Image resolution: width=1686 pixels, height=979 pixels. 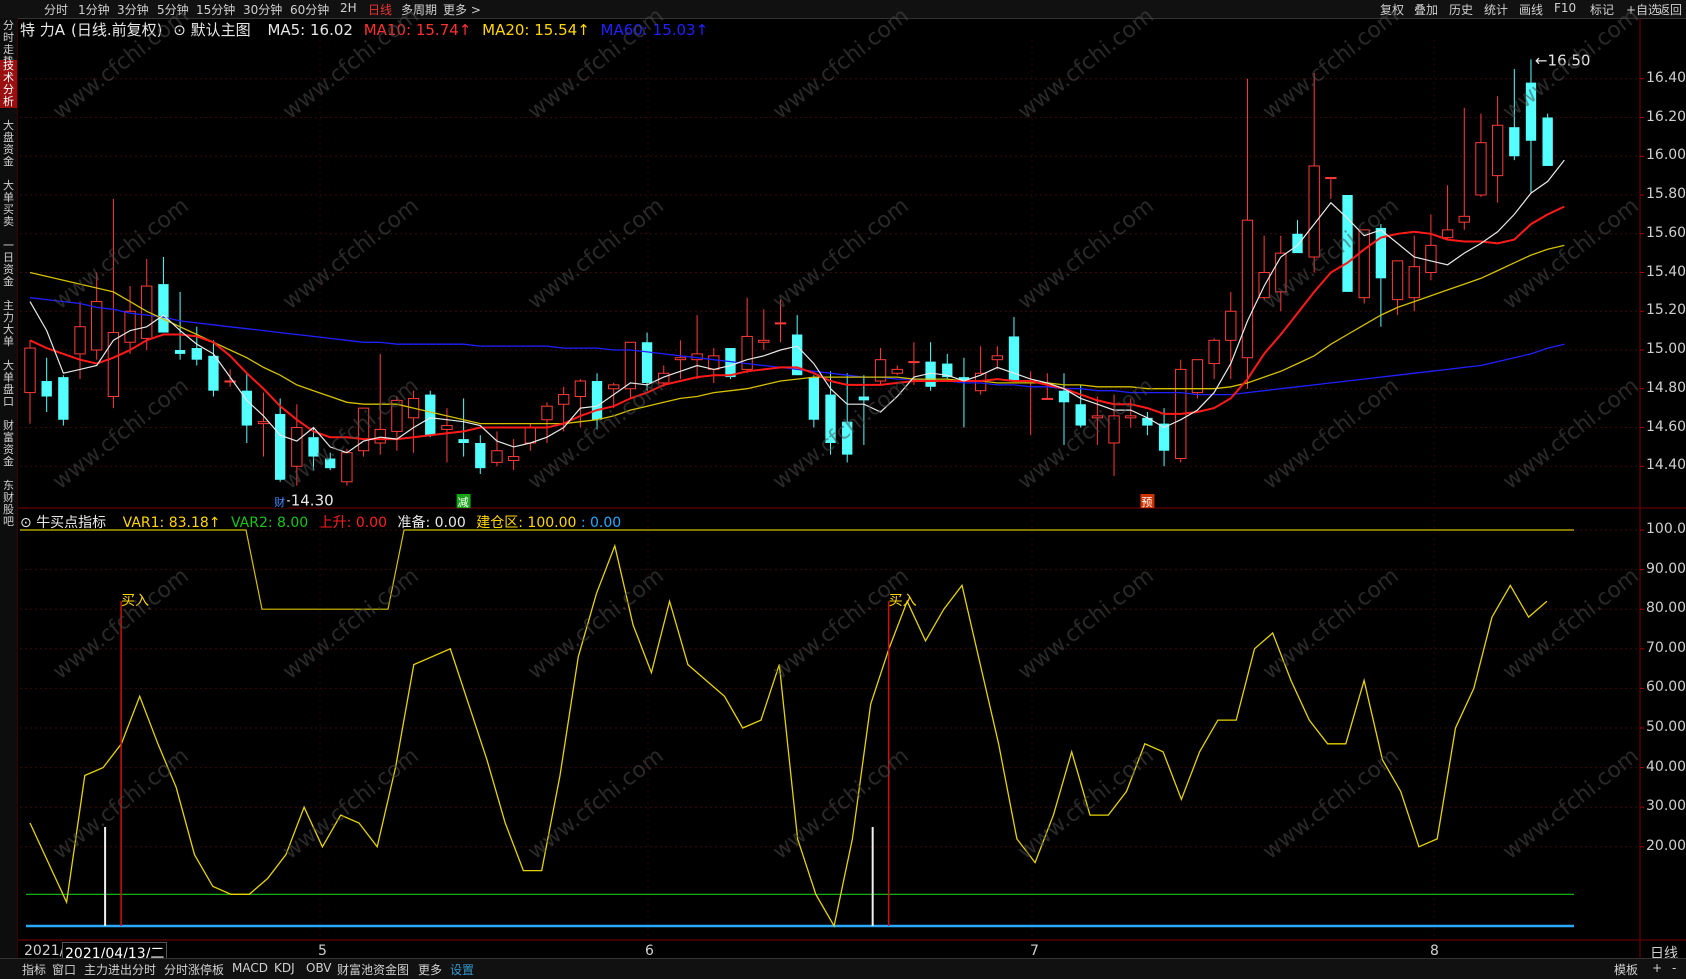 I want to click on indicator-tab: 指标, so click(x=34, y=969).